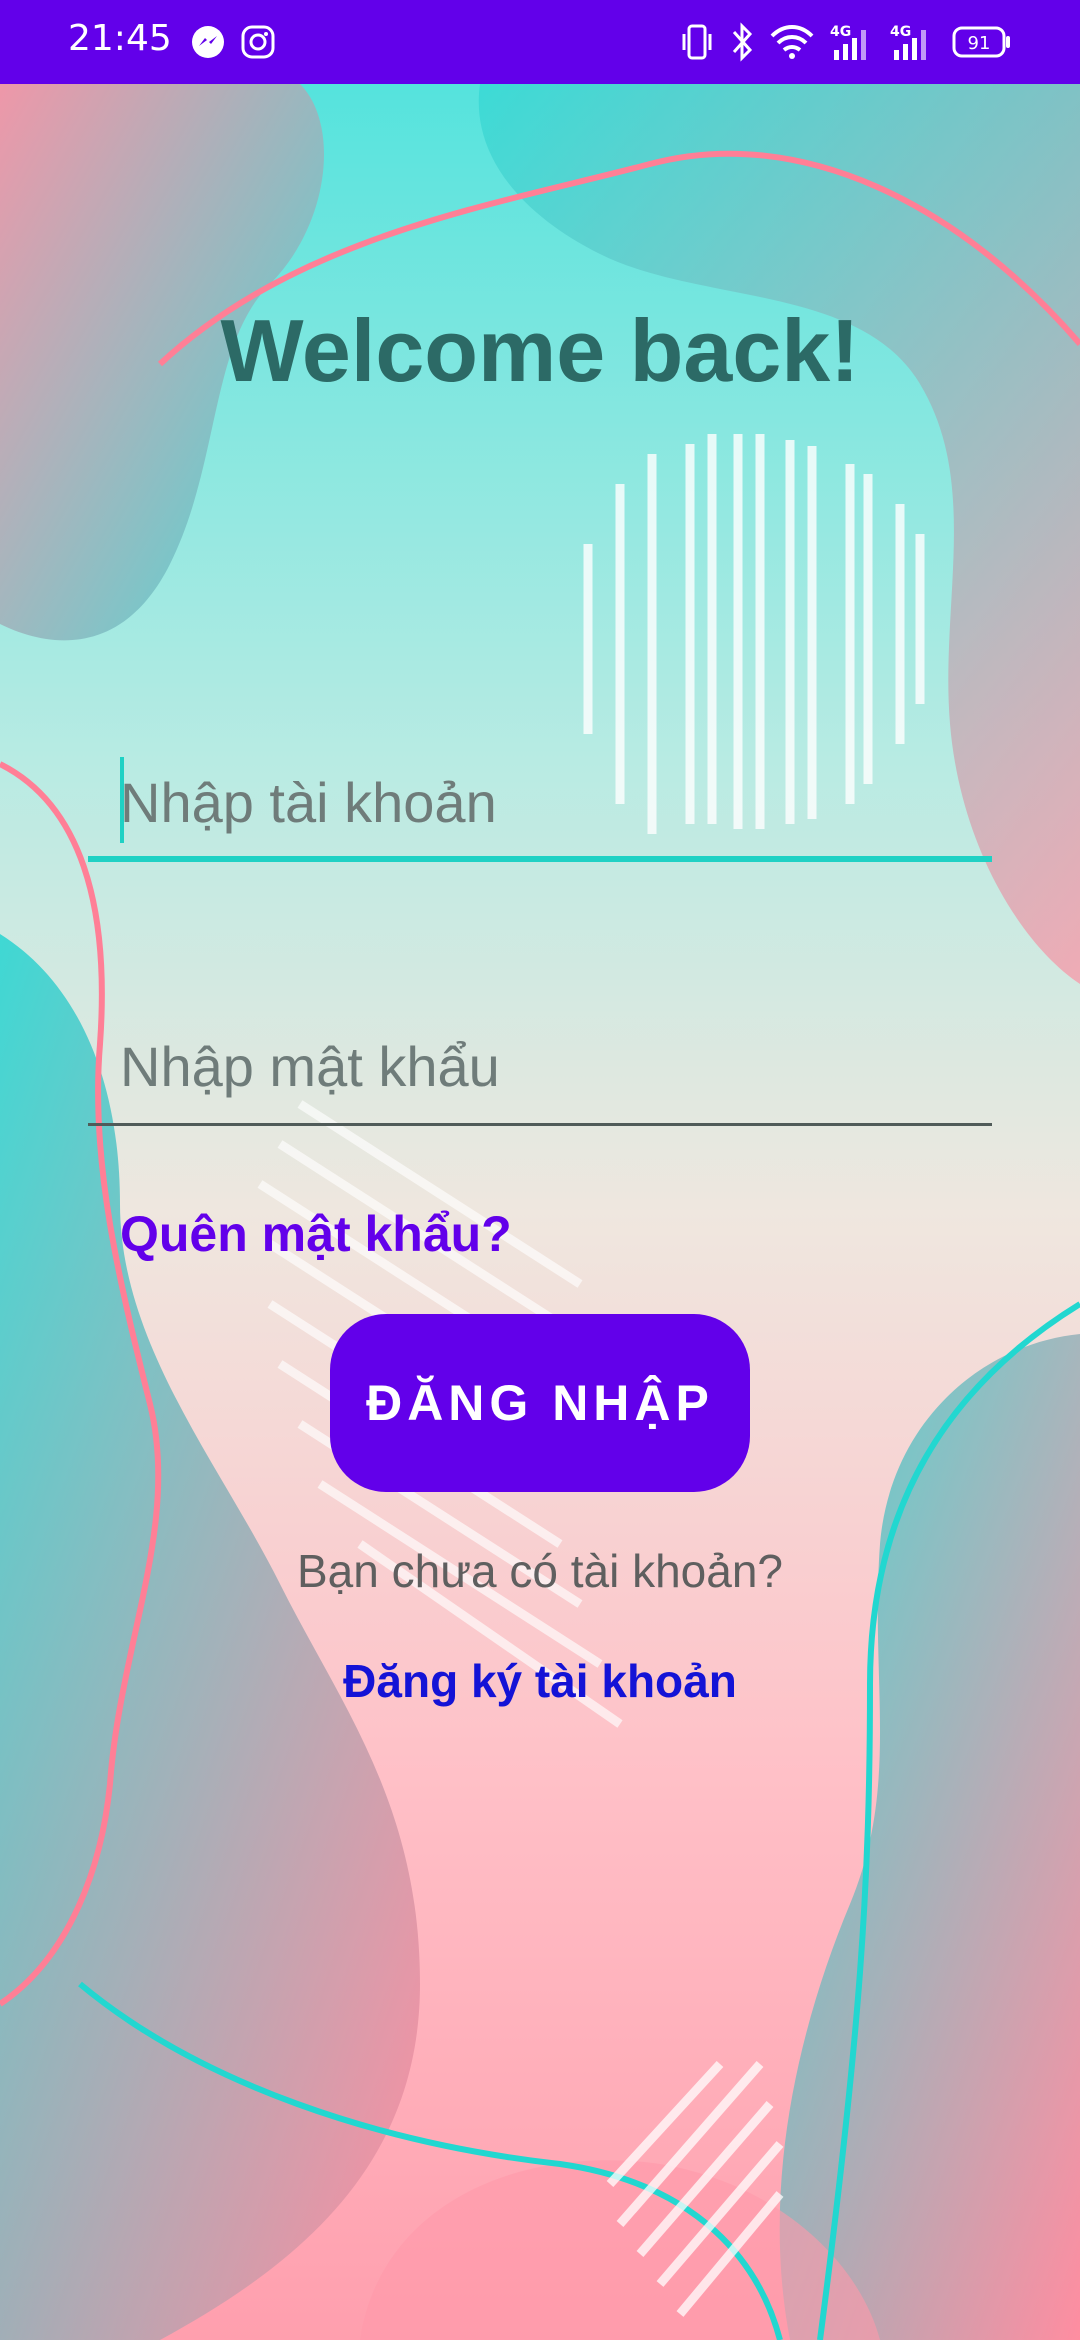  Describe the element at coordinates (316, 1234) in the screenshot. I see `forgot-password-link: Quên mật khẩu?` at that location.